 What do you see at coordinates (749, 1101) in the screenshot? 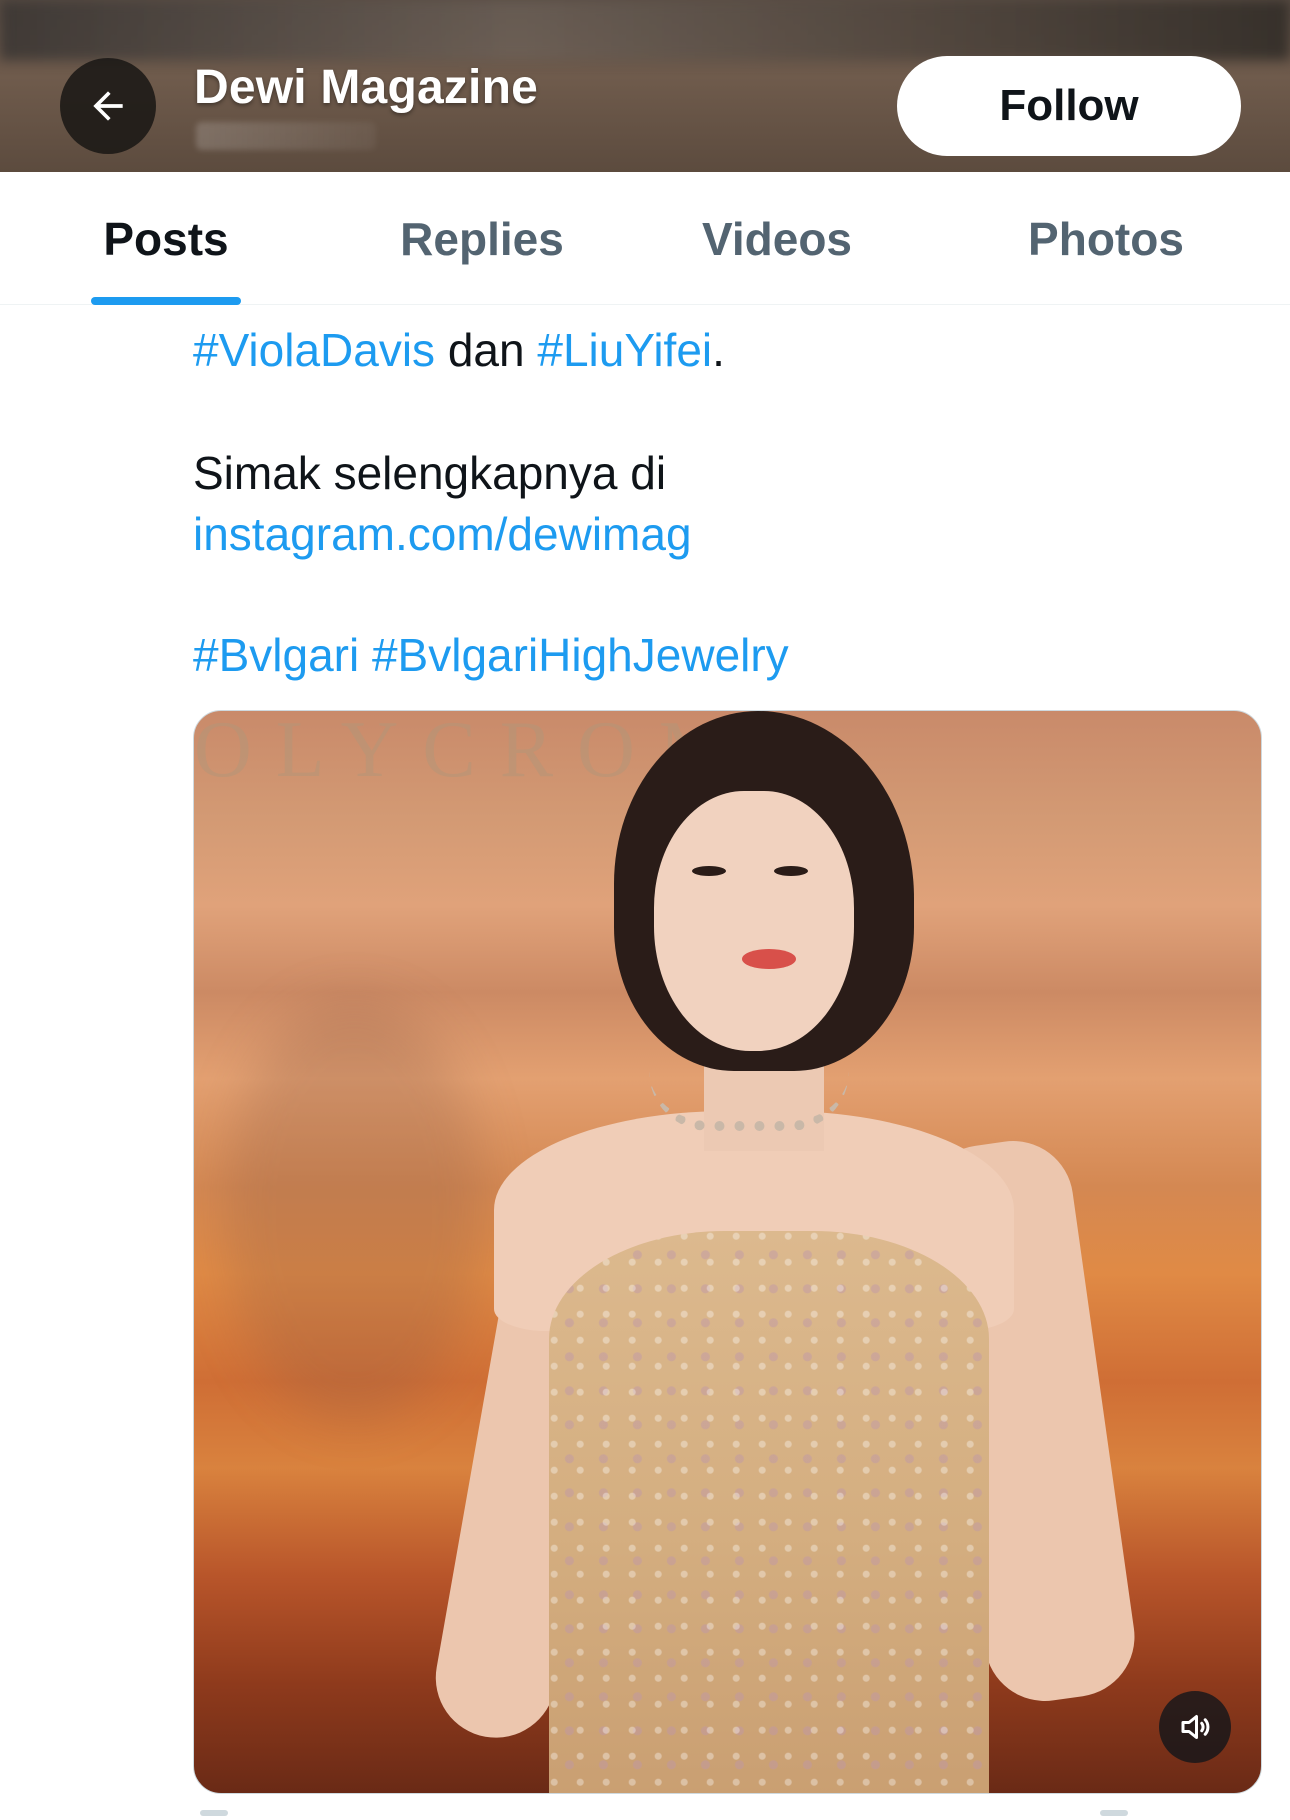
I see `jewel-necklace` at bounding box center [749, 1101].